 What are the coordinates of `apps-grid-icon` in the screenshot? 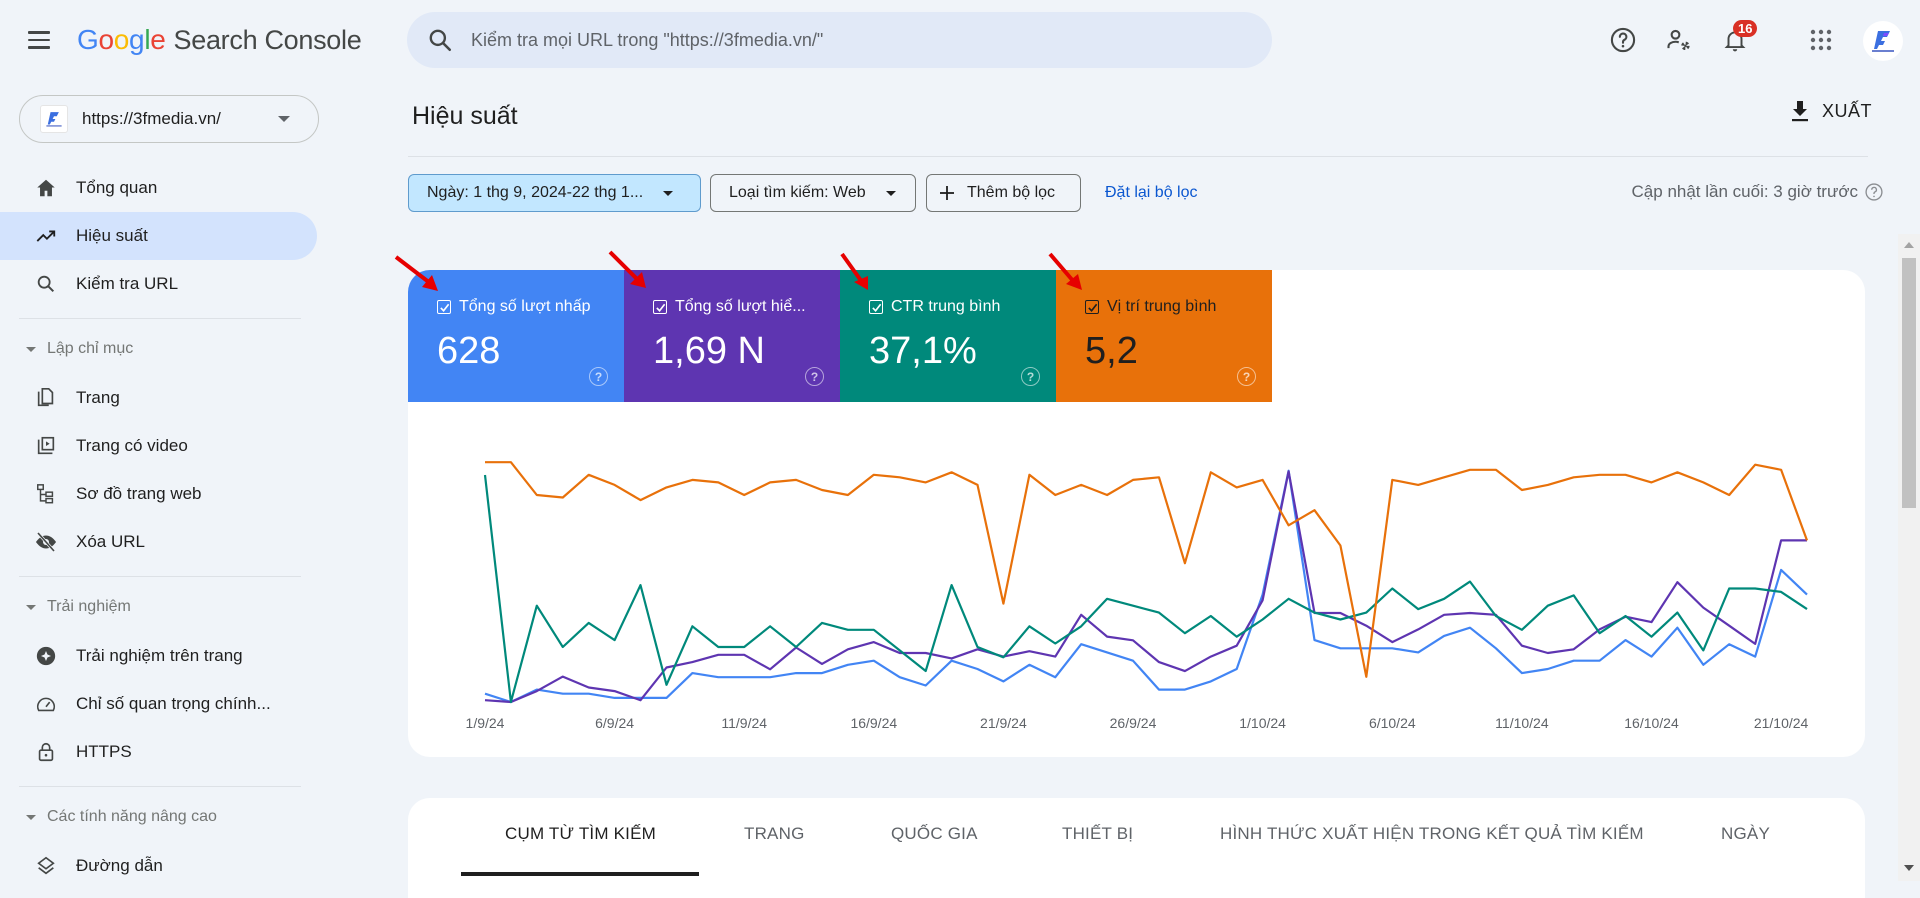 It's located at (1821, 40).